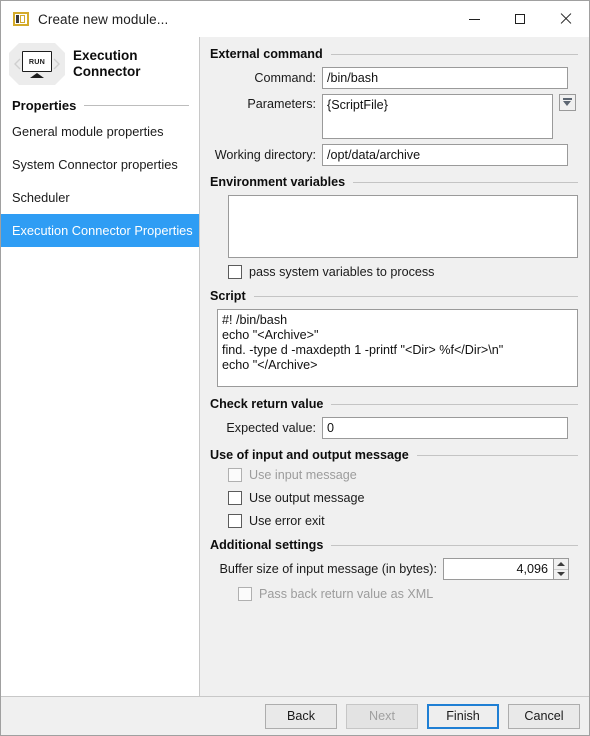  Describe the element at coordinates (266, 54) in the screenshot. I see `group-title: External command` at that location.